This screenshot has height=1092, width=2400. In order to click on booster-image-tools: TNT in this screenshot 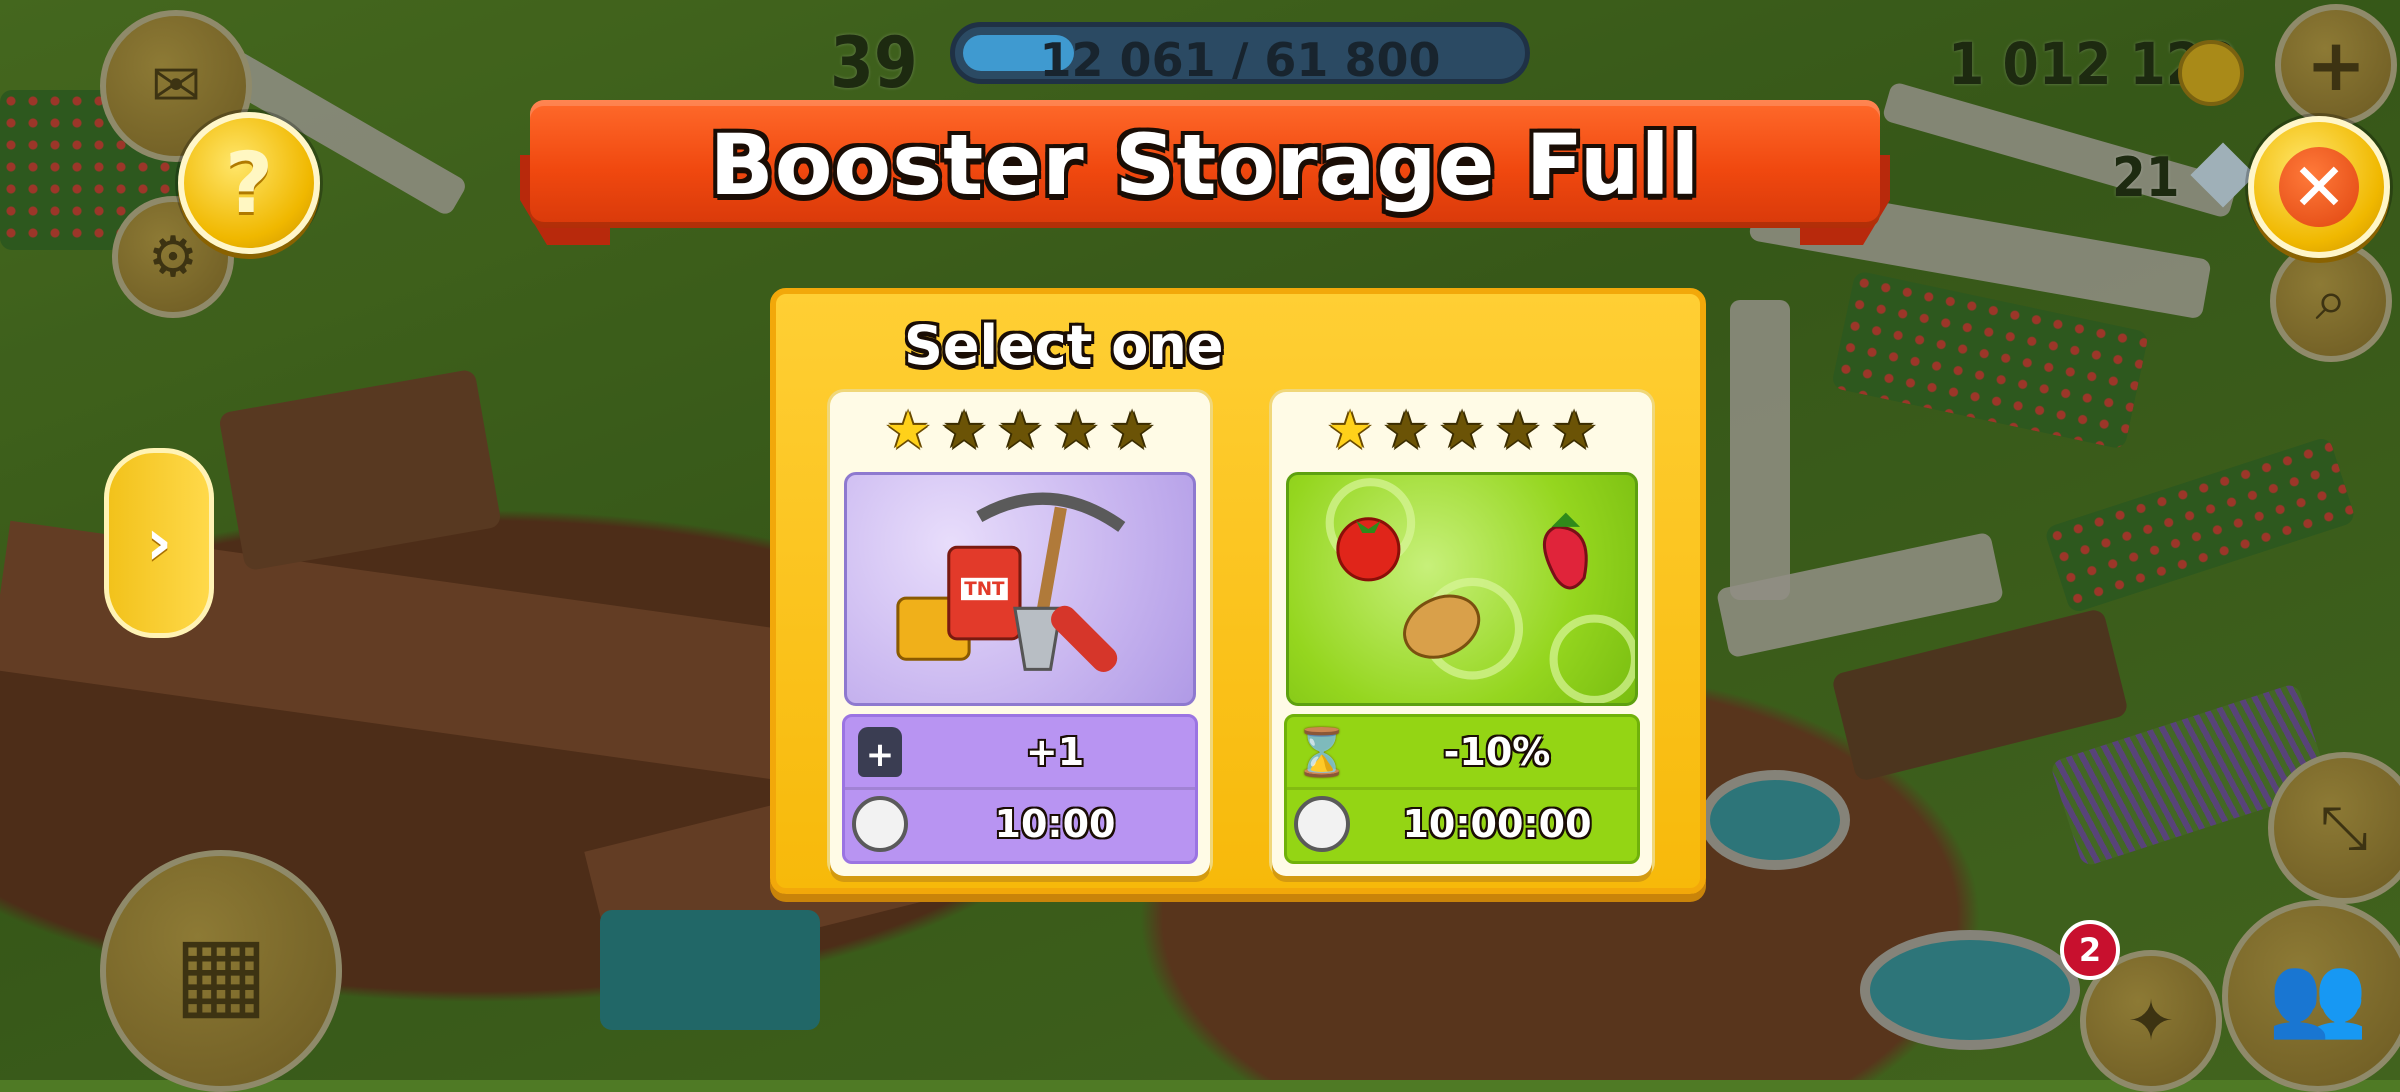, I will do `click(1020, 589)`.